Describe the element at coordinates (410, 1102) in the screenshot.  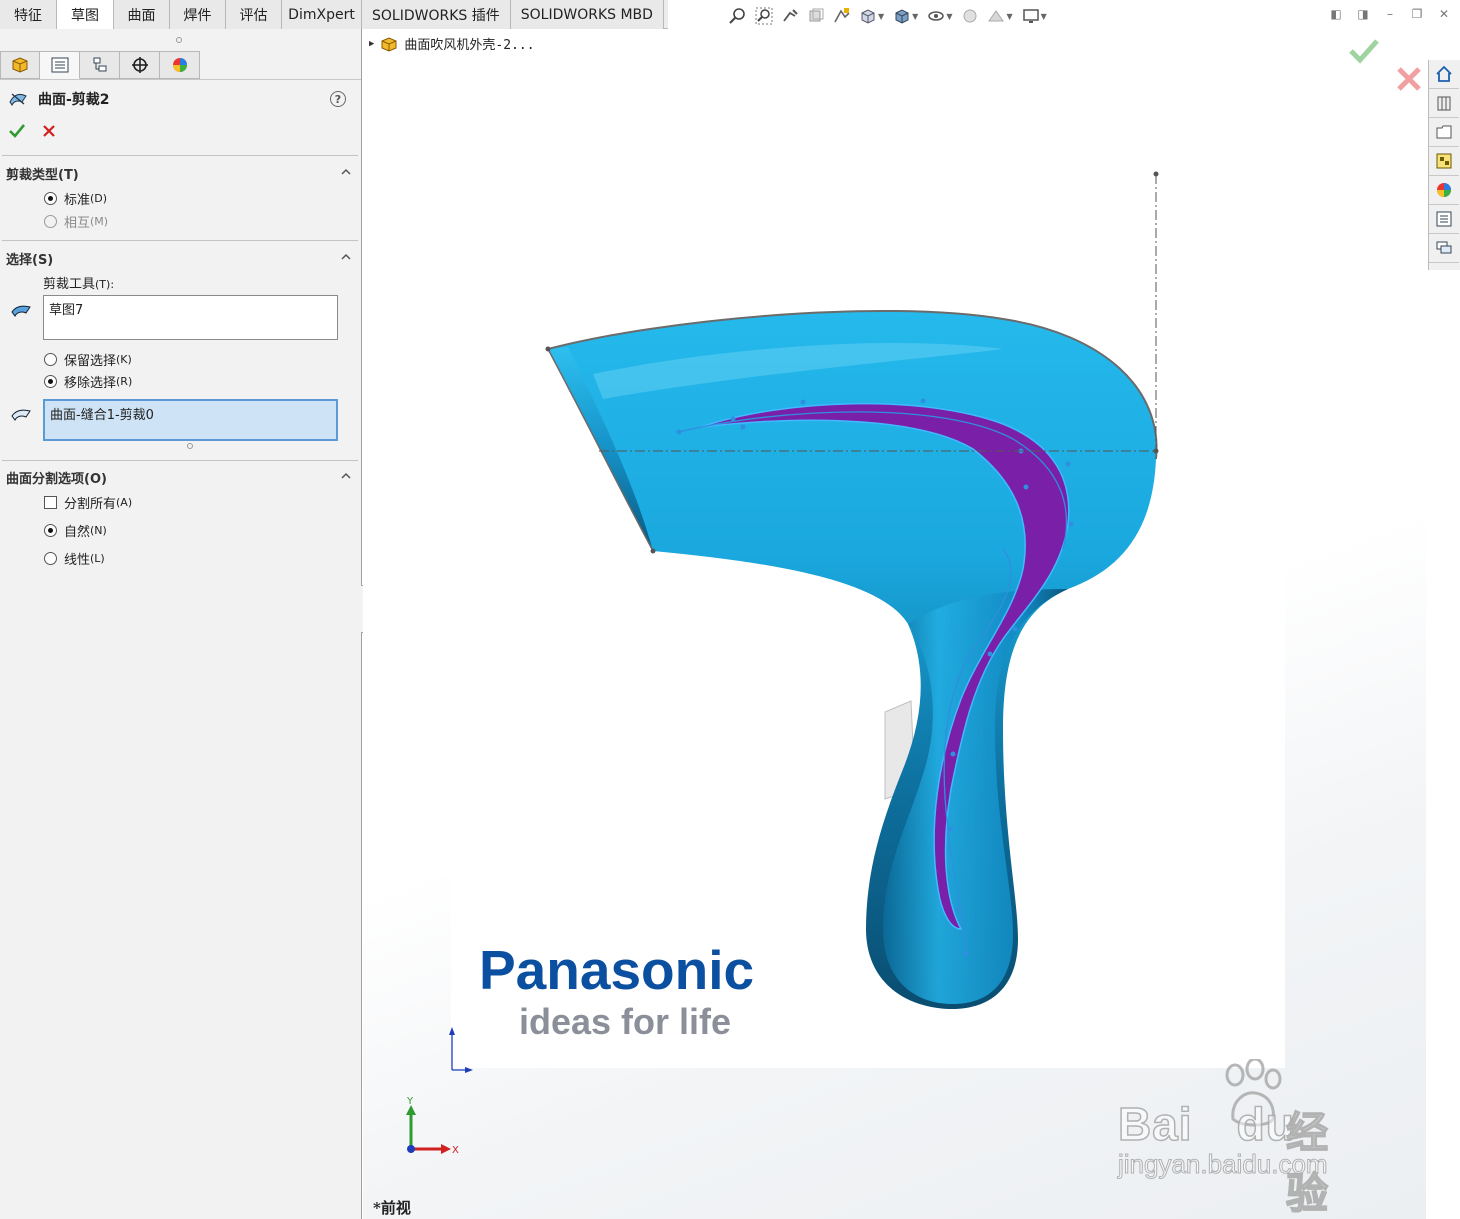
I see `axis-y-label: Y` at that location.